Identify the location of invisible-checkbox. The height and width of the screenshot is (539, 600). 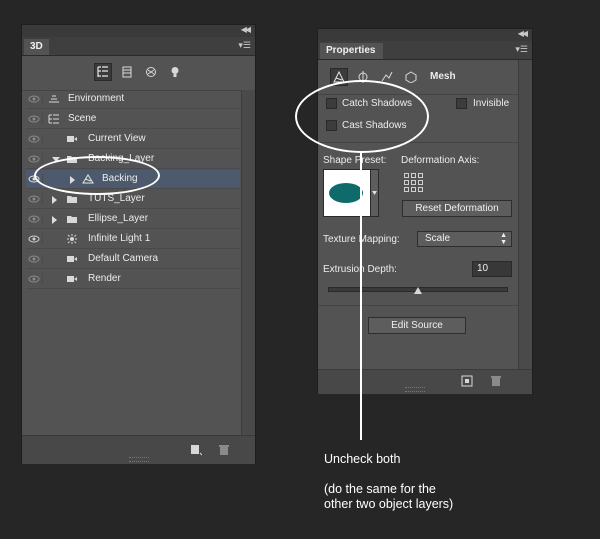
(461, 103).